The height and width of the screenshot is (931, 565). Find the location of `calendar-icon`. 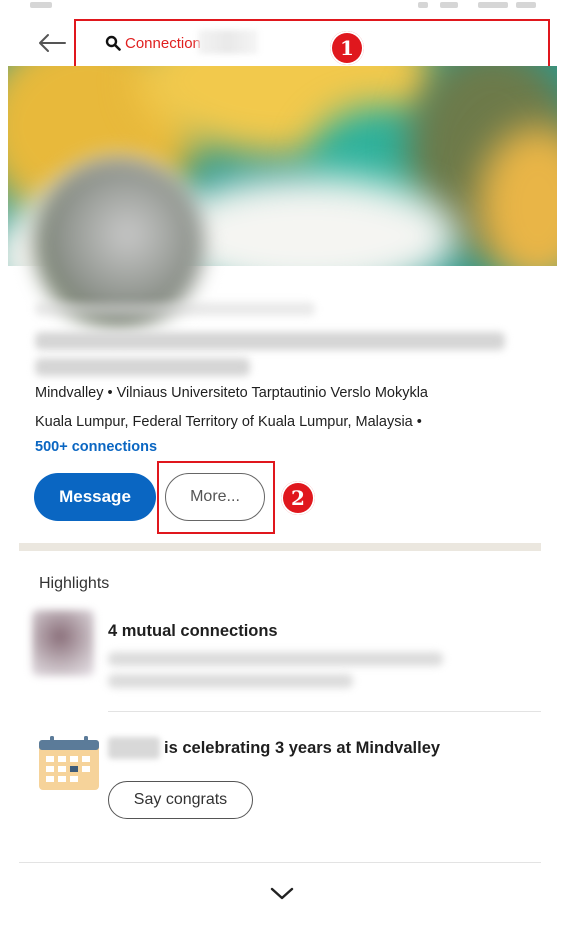

calendar-icon is located at coordinates (69, 763).